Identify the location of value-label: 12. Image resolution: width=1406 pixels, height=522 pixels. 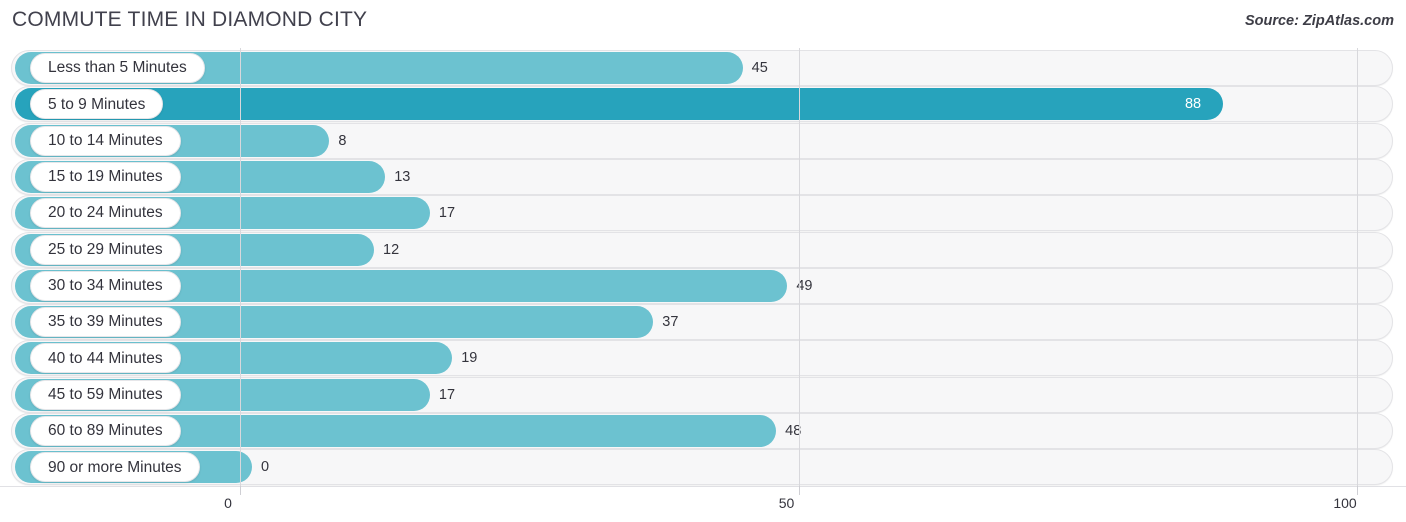
(391, 249).